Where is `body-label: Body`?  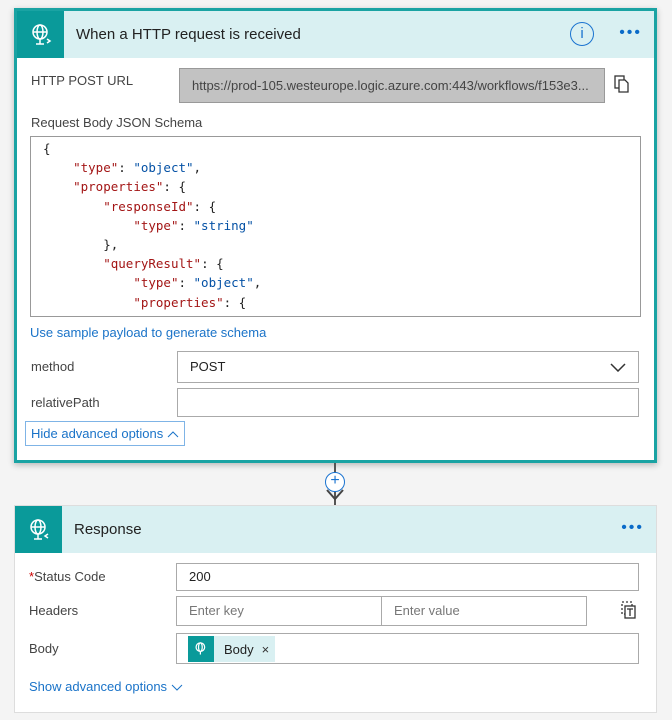
body-label: Body is located at coordinates (44, 648).